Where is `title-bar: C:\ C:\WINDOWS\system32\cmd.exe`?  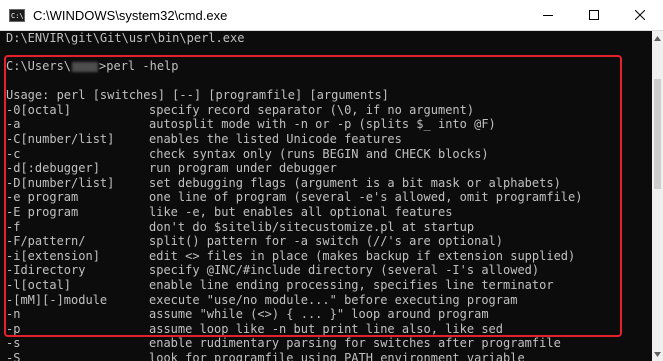
title-bar: C:\ C:\WINDOWS\system32\cmd.exe is located at coordinates (331, 15).